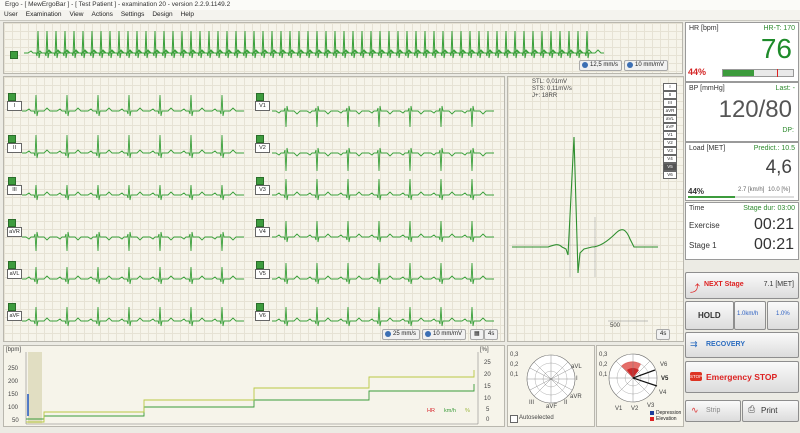 This screenshot has height=433, width=800. I want to click on hr-value: 76, so click(776, 48).